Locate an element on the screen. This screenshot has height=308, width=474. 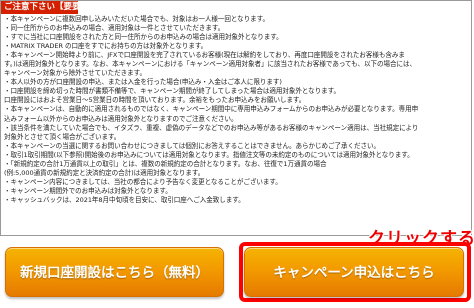
notice-line: (例:5,000通貨の新規約定と決済約定の合計)は適用対象となります。 is located at coordinates (104, 172).